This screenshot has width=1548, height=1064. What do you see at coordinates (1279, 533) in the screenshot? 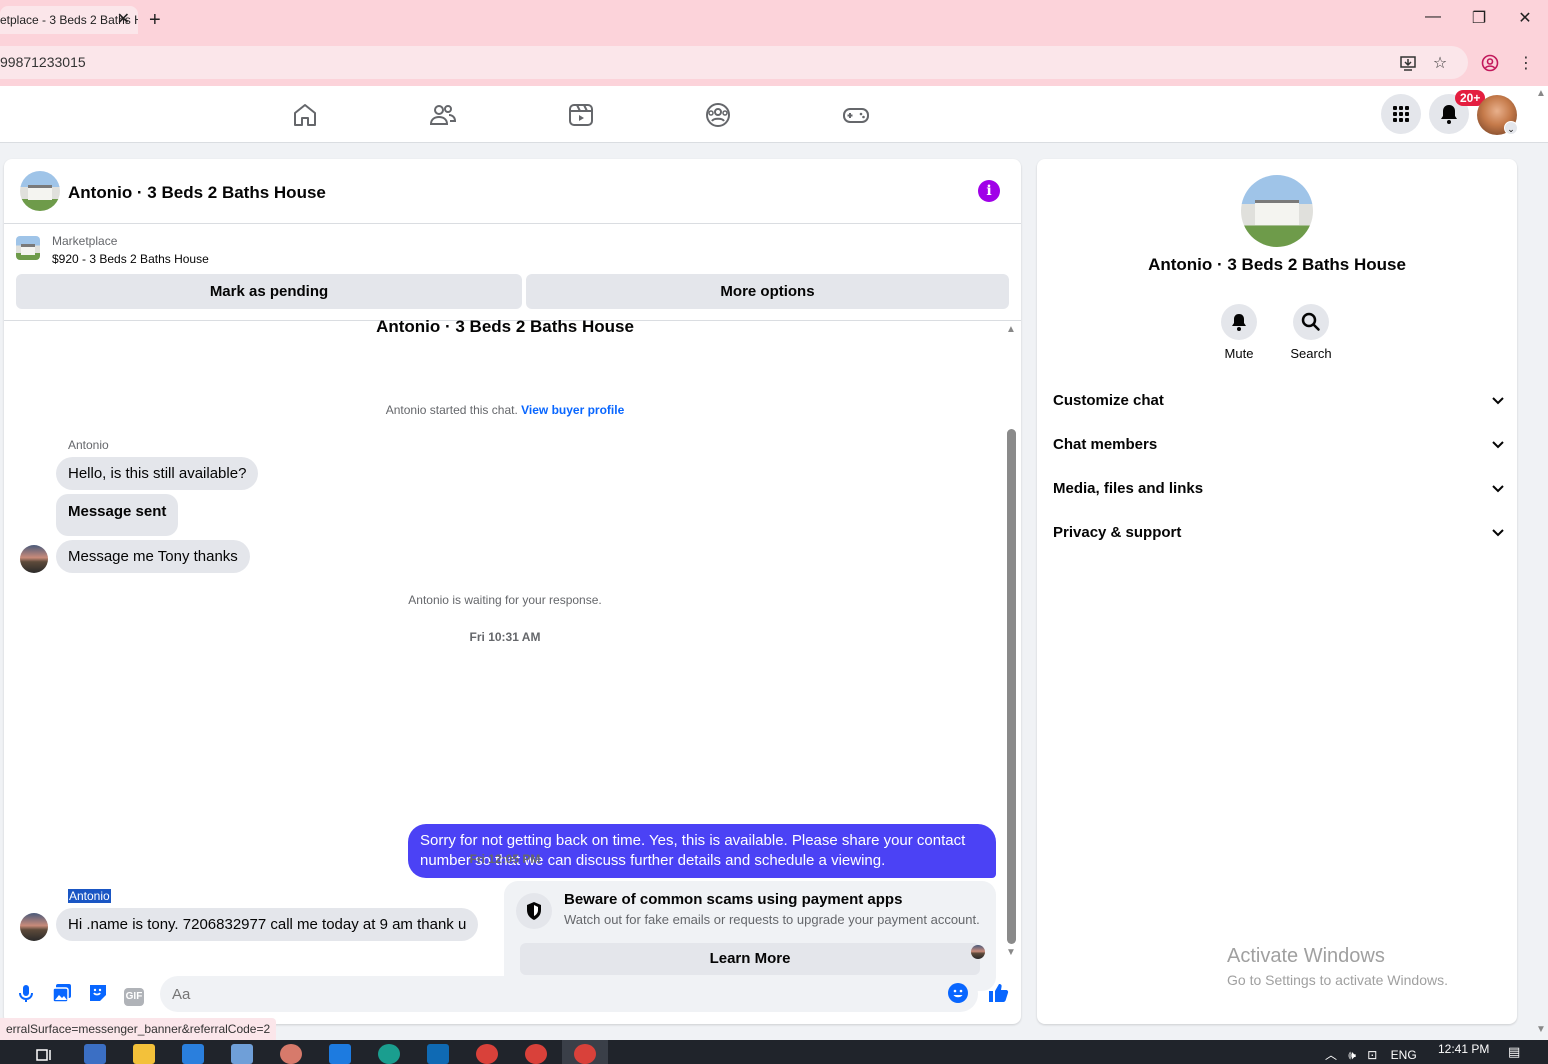
I see `privacy-support-section: Privacy & support` at bounding box center [1279, 533].